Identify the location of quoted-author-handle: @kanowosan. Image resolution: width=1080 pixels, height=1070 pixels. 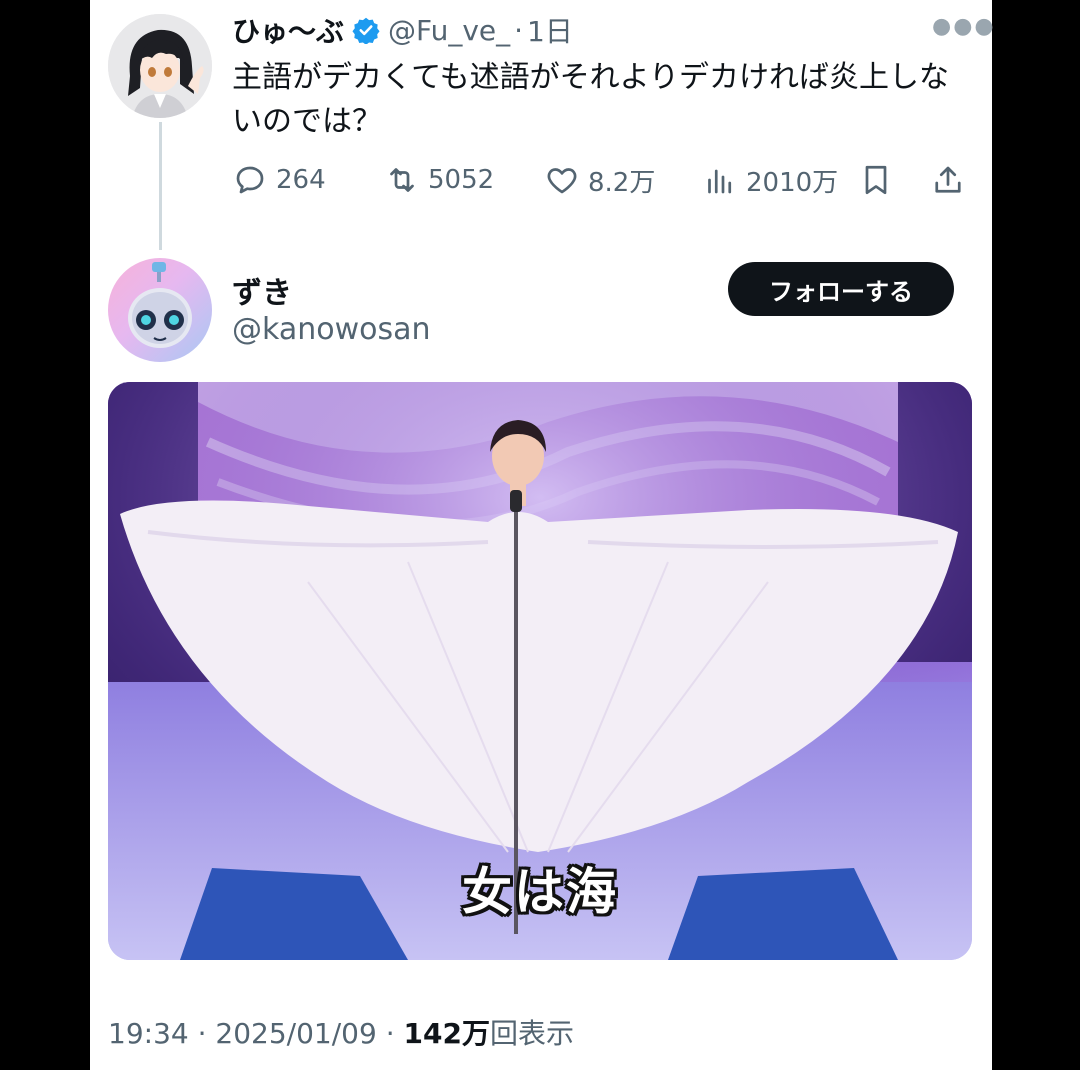
(331, 329).